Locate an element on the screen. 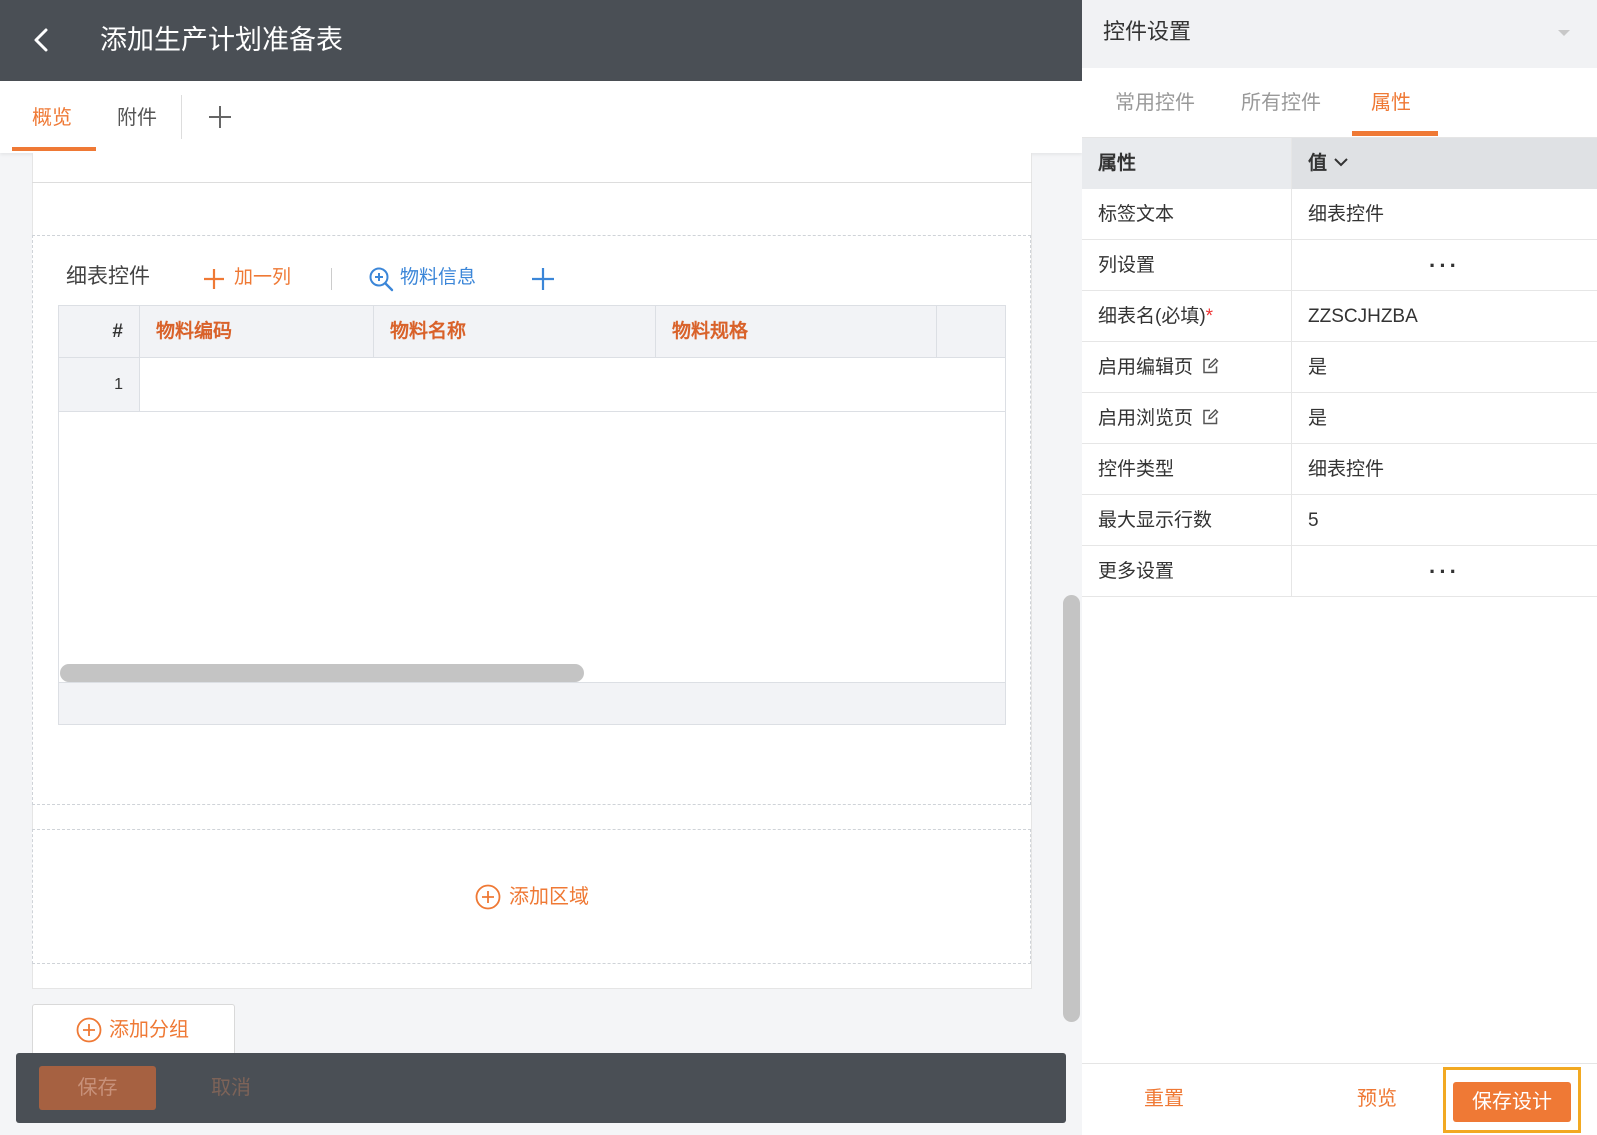  tab-all-controls: 所有控件 is located at coordinates (1281, 103).